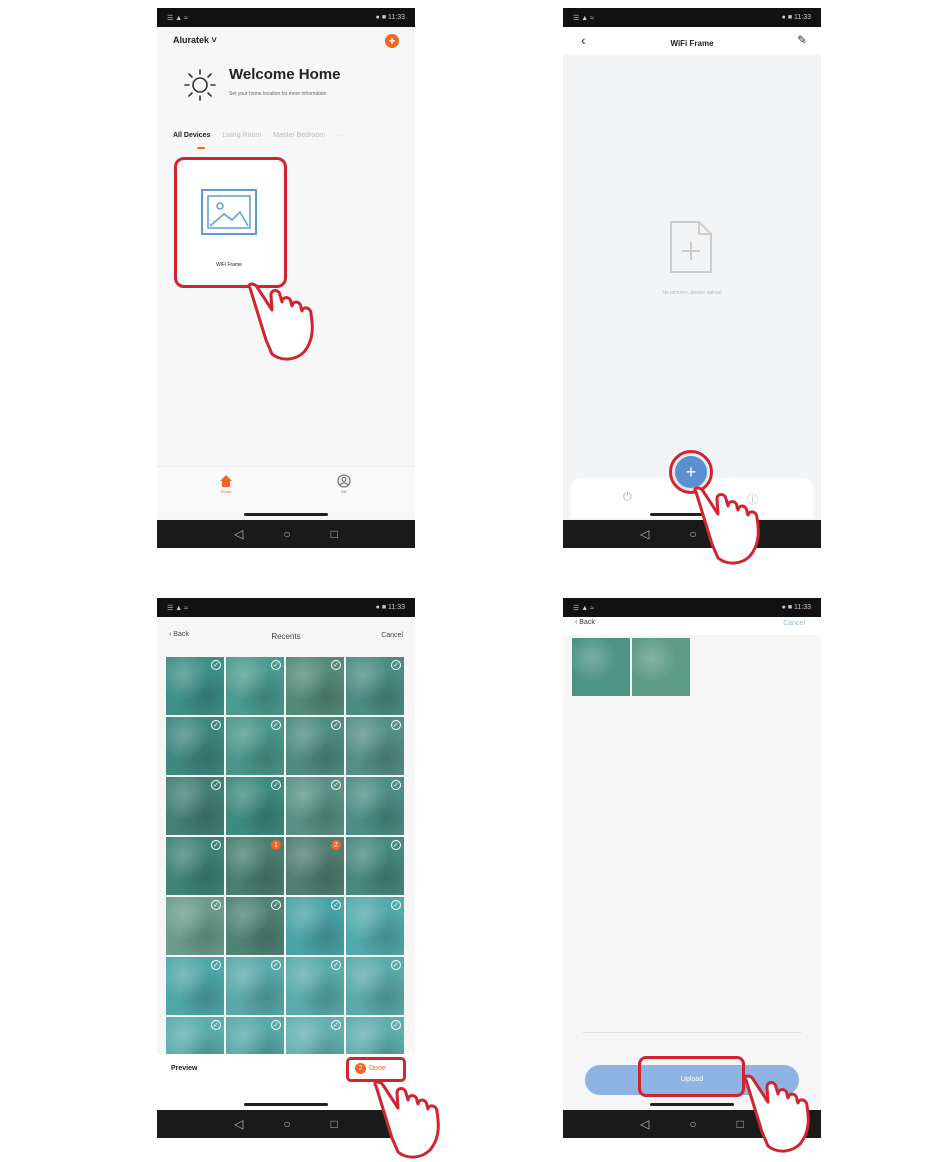  What do you see at coordinates (226, 481) in the screenshot?
I see `home-tab-icon` at bounding box center [226, 481].